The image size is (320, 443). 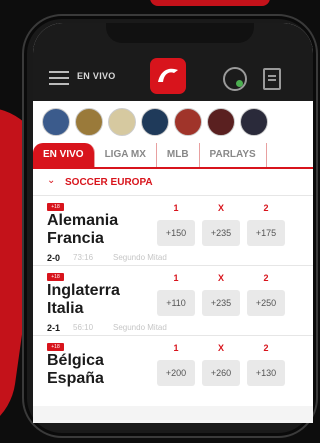 What do you see at coordinates (176, 373) in the screenshot?
I see `odds-button-home: +200` at bounding box center [176, 373].